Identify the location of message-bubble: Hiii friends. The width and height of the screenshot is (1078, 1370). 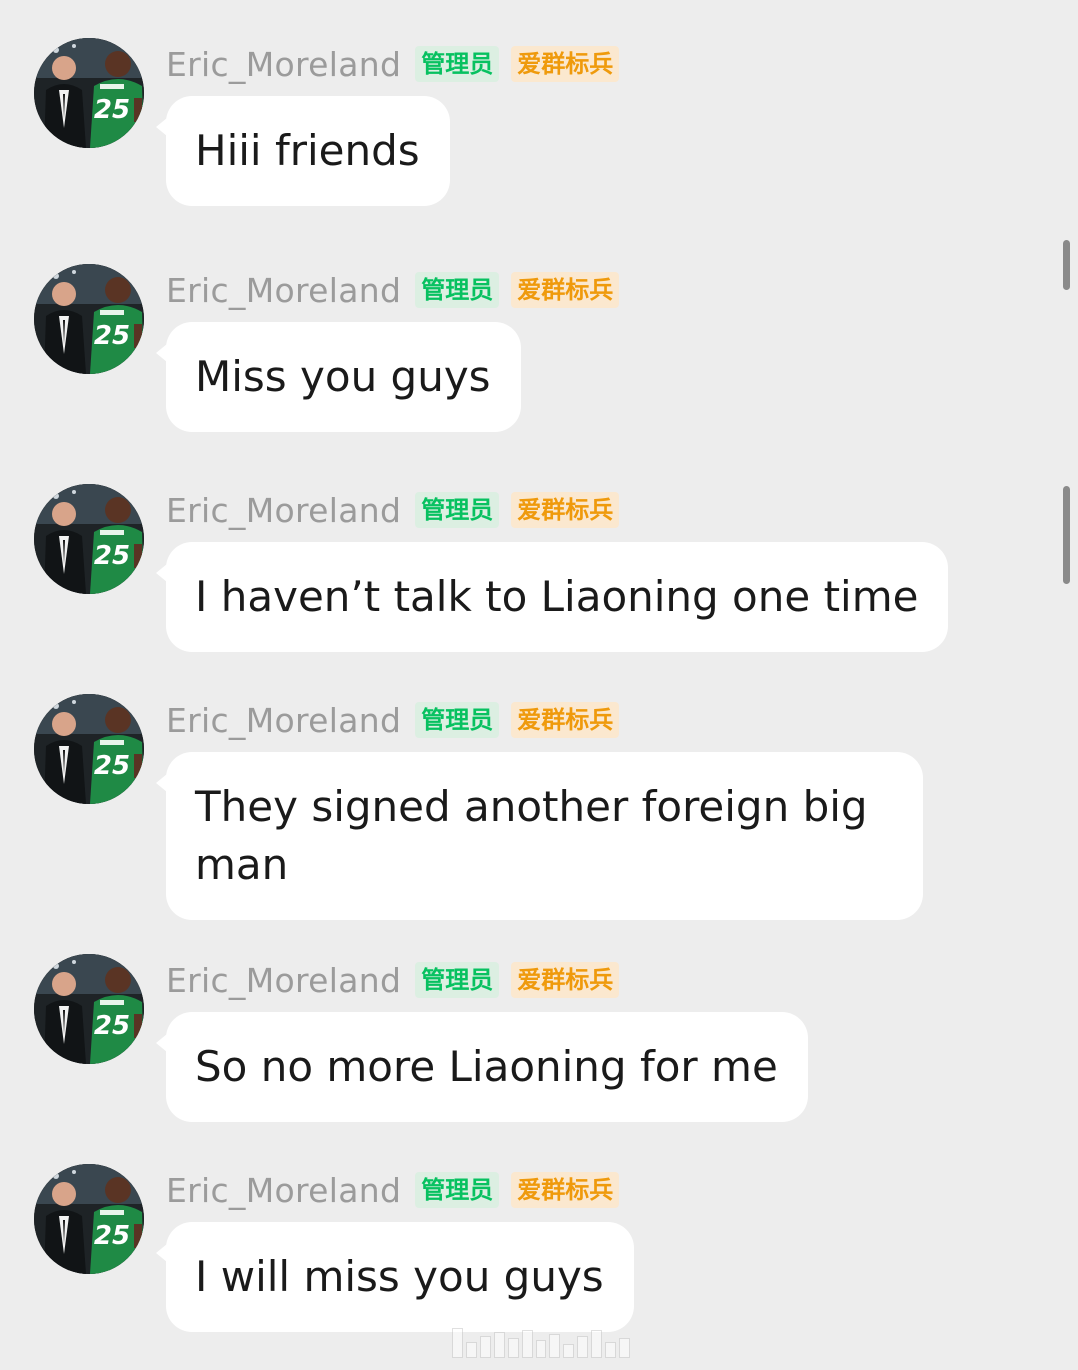
(303, 151).